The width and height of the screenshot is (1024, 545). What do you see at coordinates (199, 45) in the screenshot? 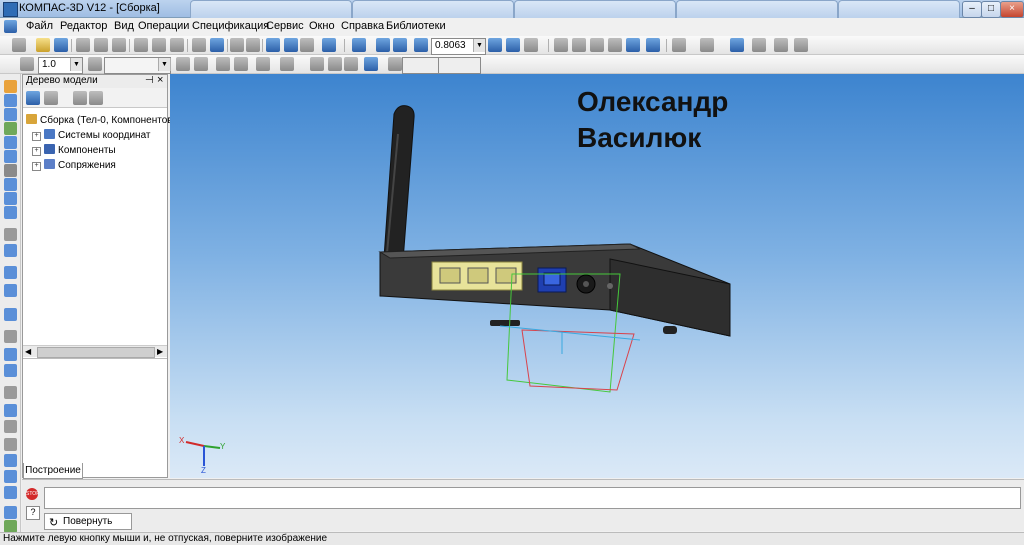
I see `format-painter-icon` at bounding box center [199, 45].